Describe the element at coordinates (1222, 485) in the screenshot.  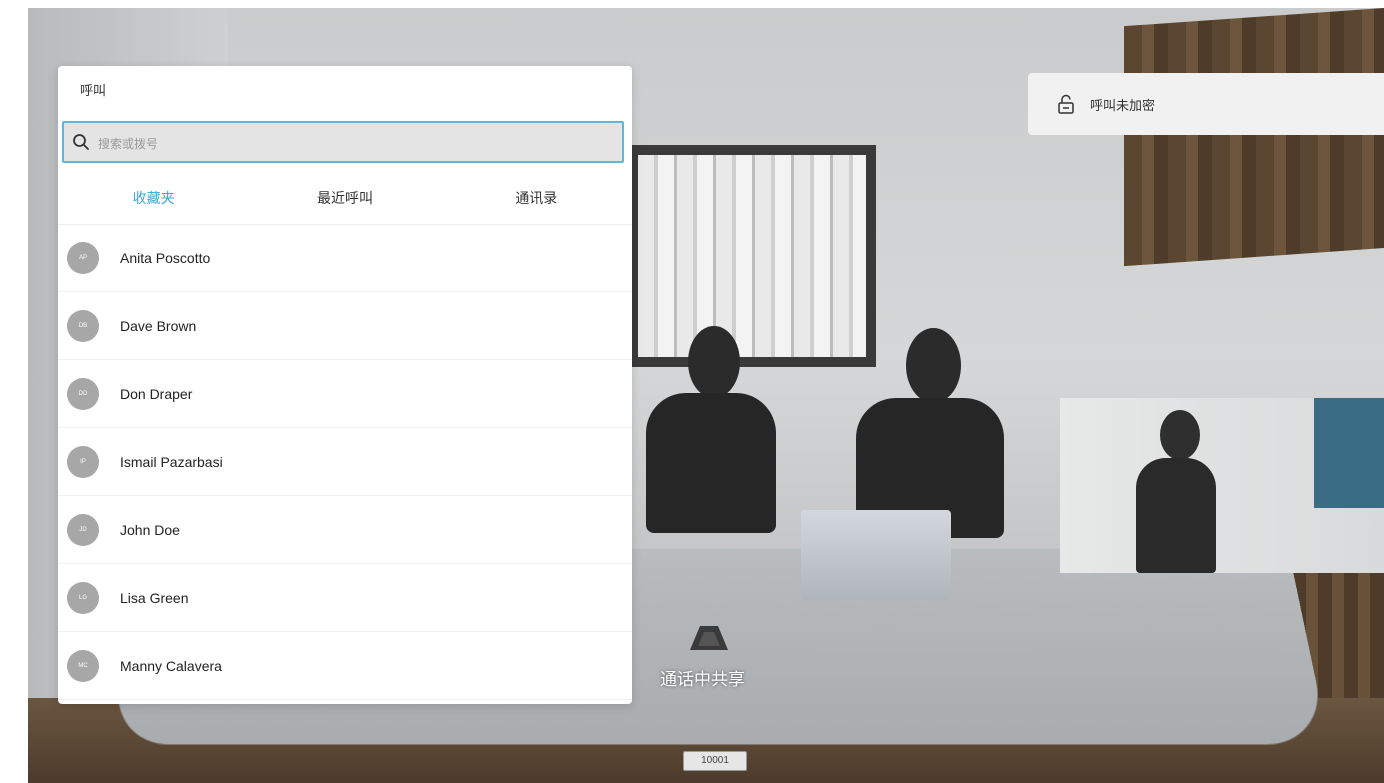
I see `self-view` at that location.